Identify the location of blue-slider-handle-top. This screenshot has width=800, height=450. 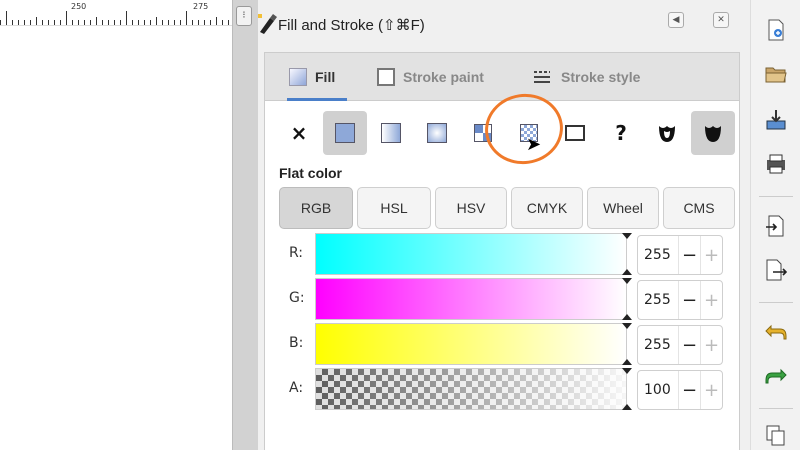
(627, 326).